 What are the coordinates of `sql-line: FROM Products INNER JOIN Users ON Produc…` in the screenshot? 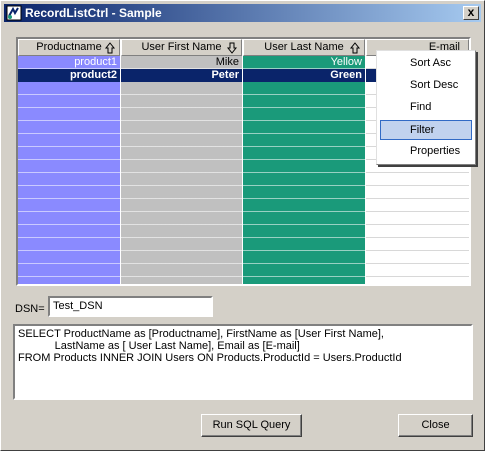 It's located at (210, 358).